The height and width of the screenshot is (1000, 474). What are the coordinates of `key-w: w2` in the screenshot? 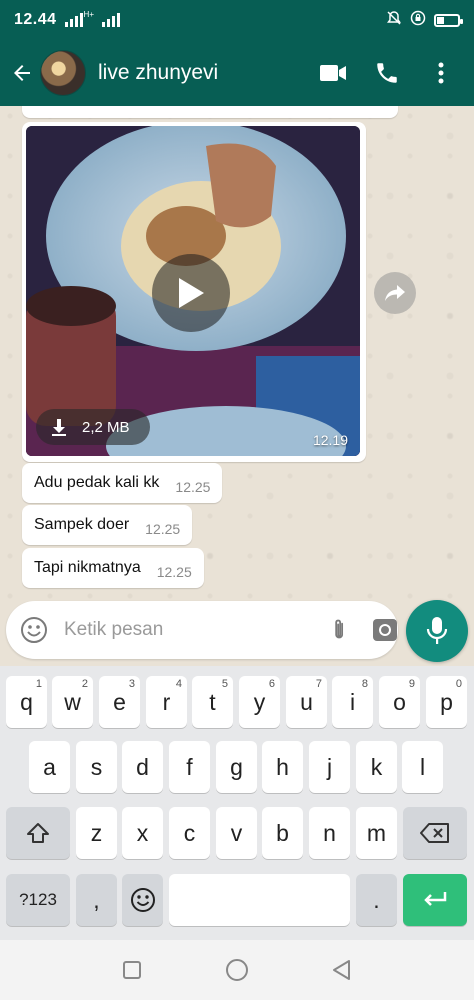 It's located at (72, 702).